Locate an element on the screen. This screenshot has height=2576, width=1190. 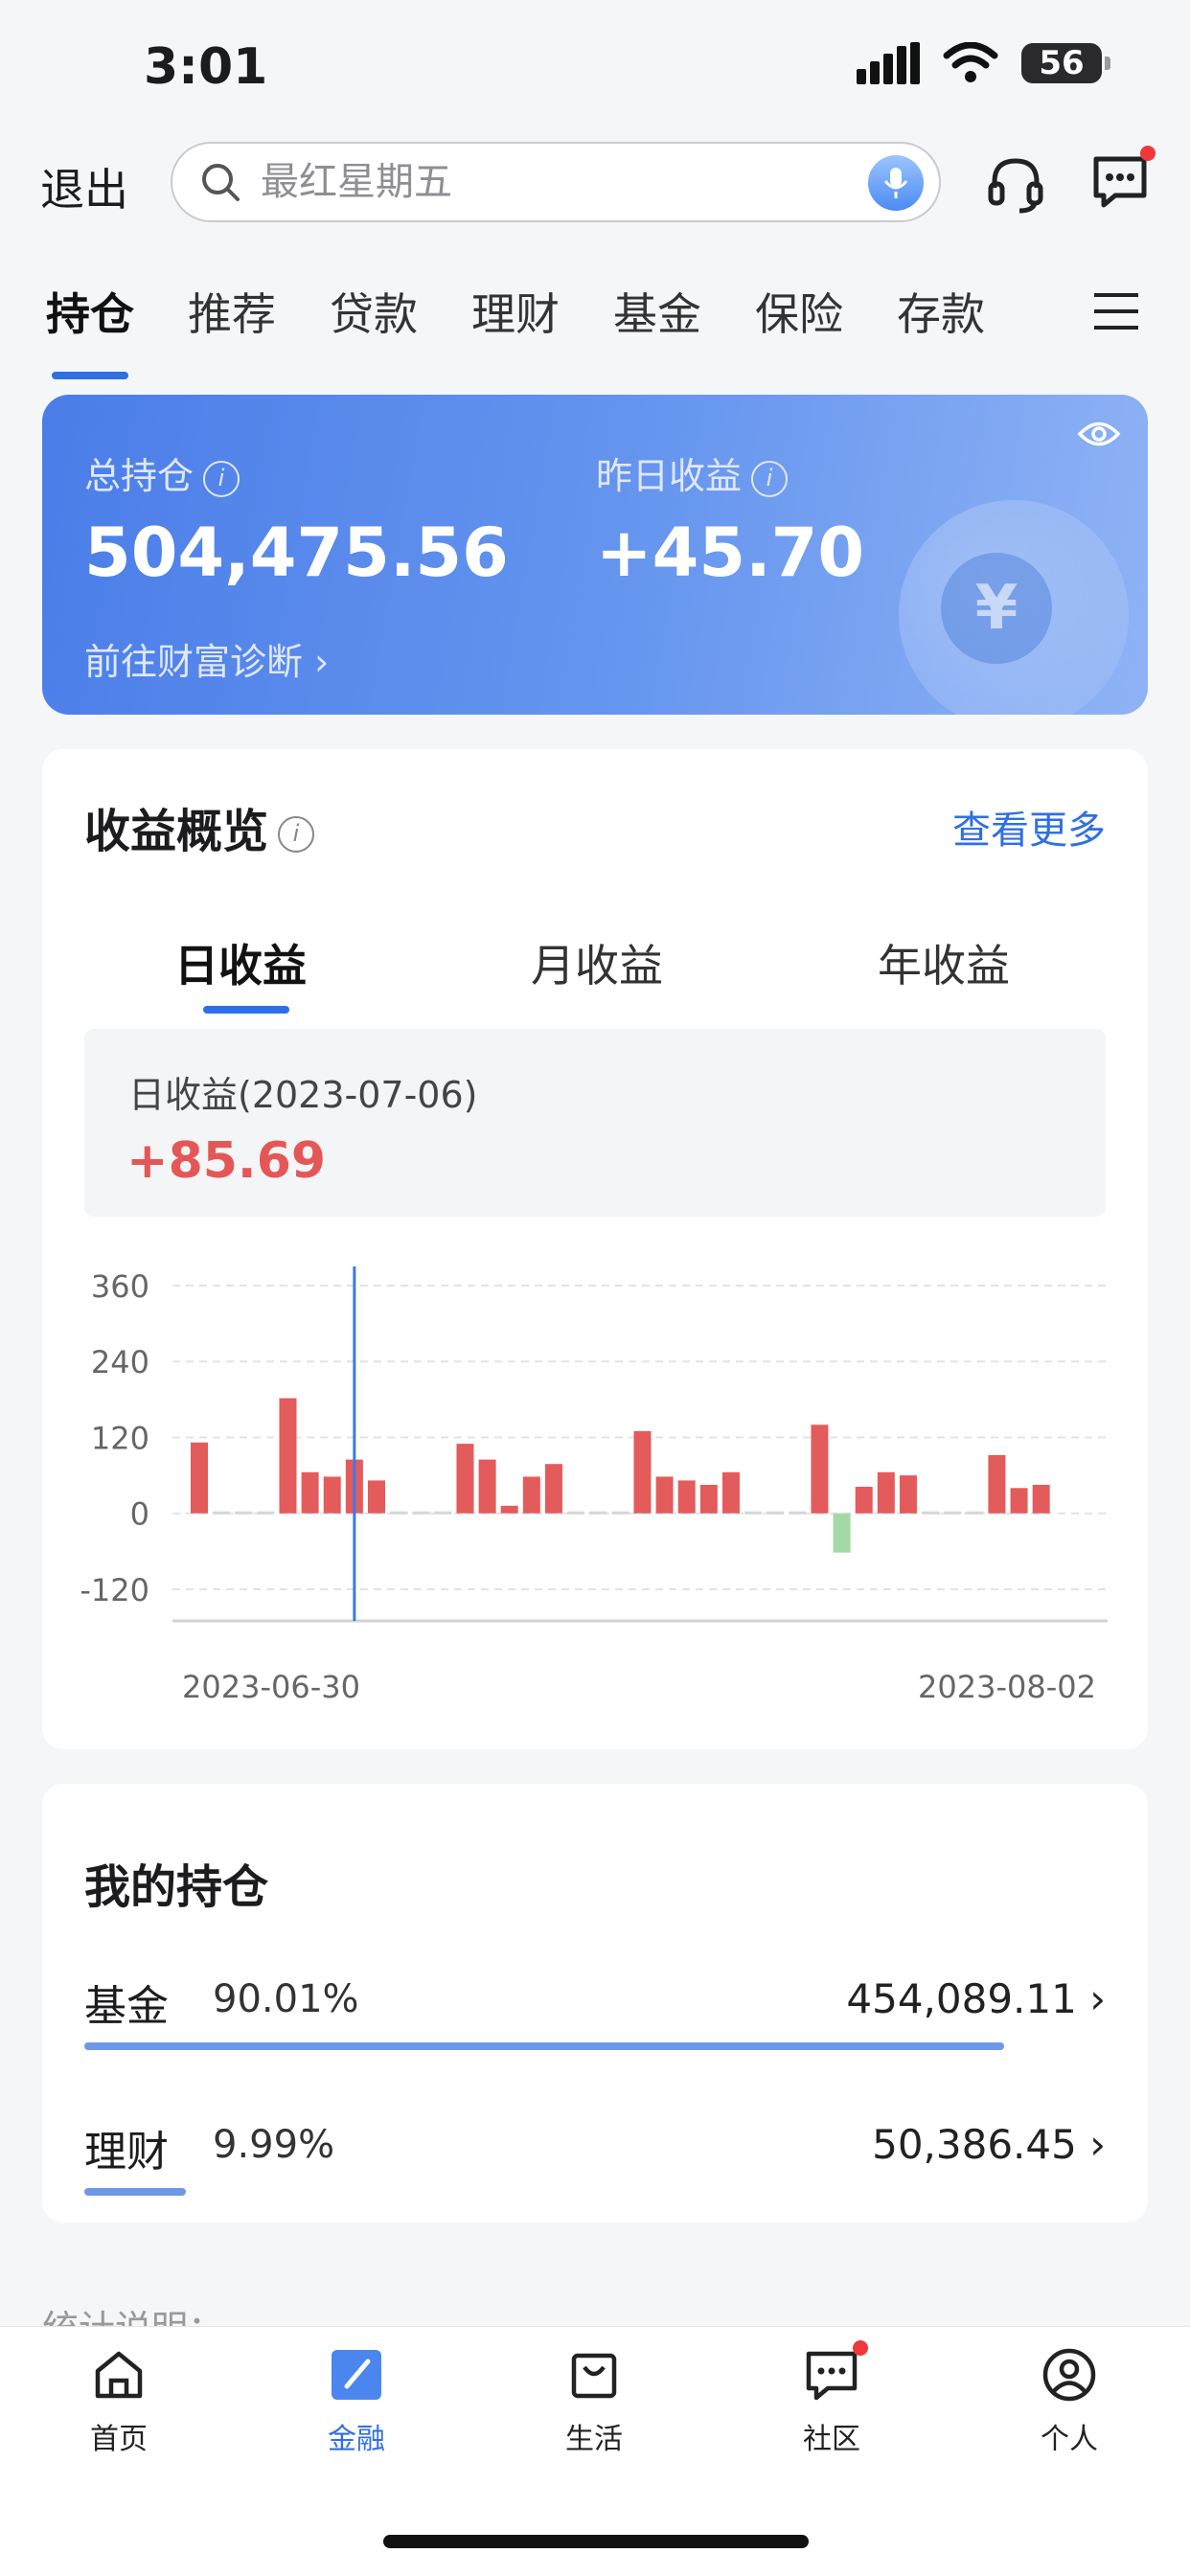
message-icon is located at coordinates (1120, 182).